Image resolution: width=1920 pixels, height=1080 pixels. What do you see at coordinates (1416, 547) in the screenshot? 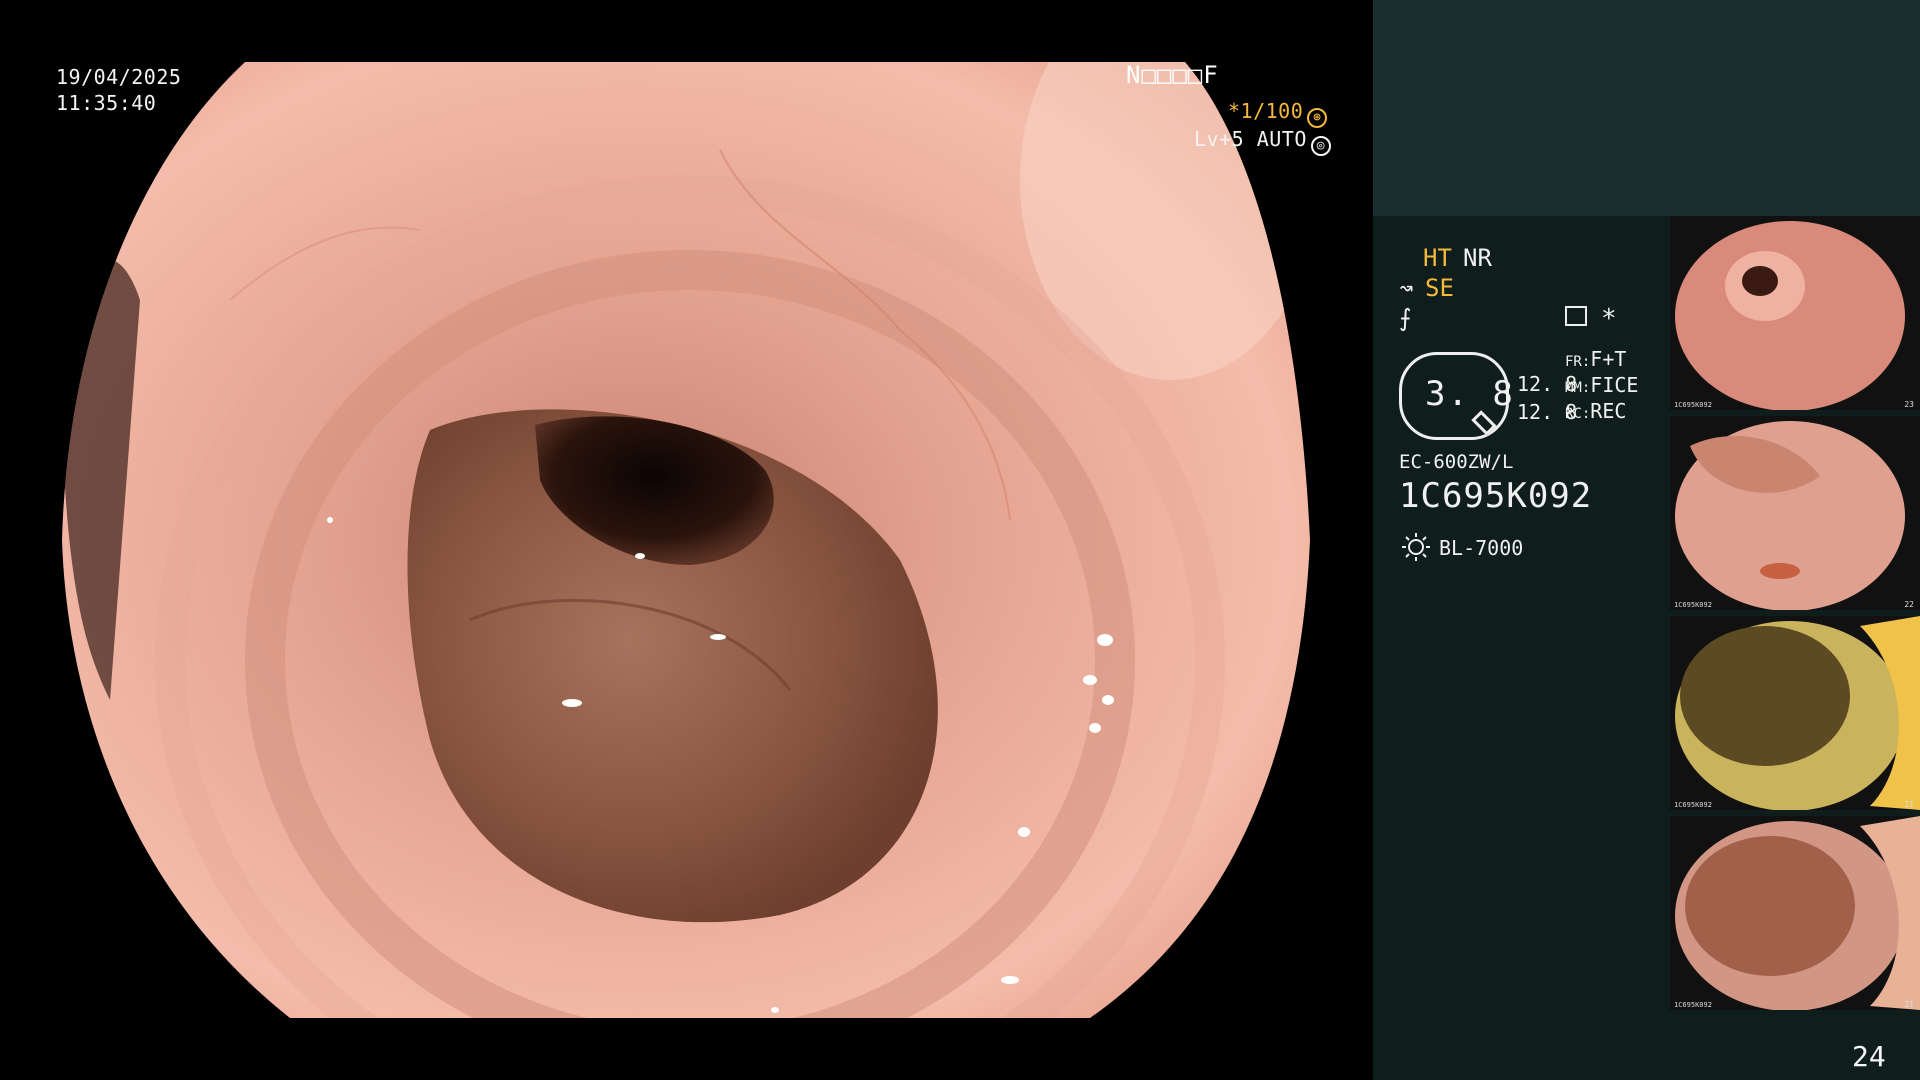
I see `light-source-icon` at bounding box center [1416, 547].